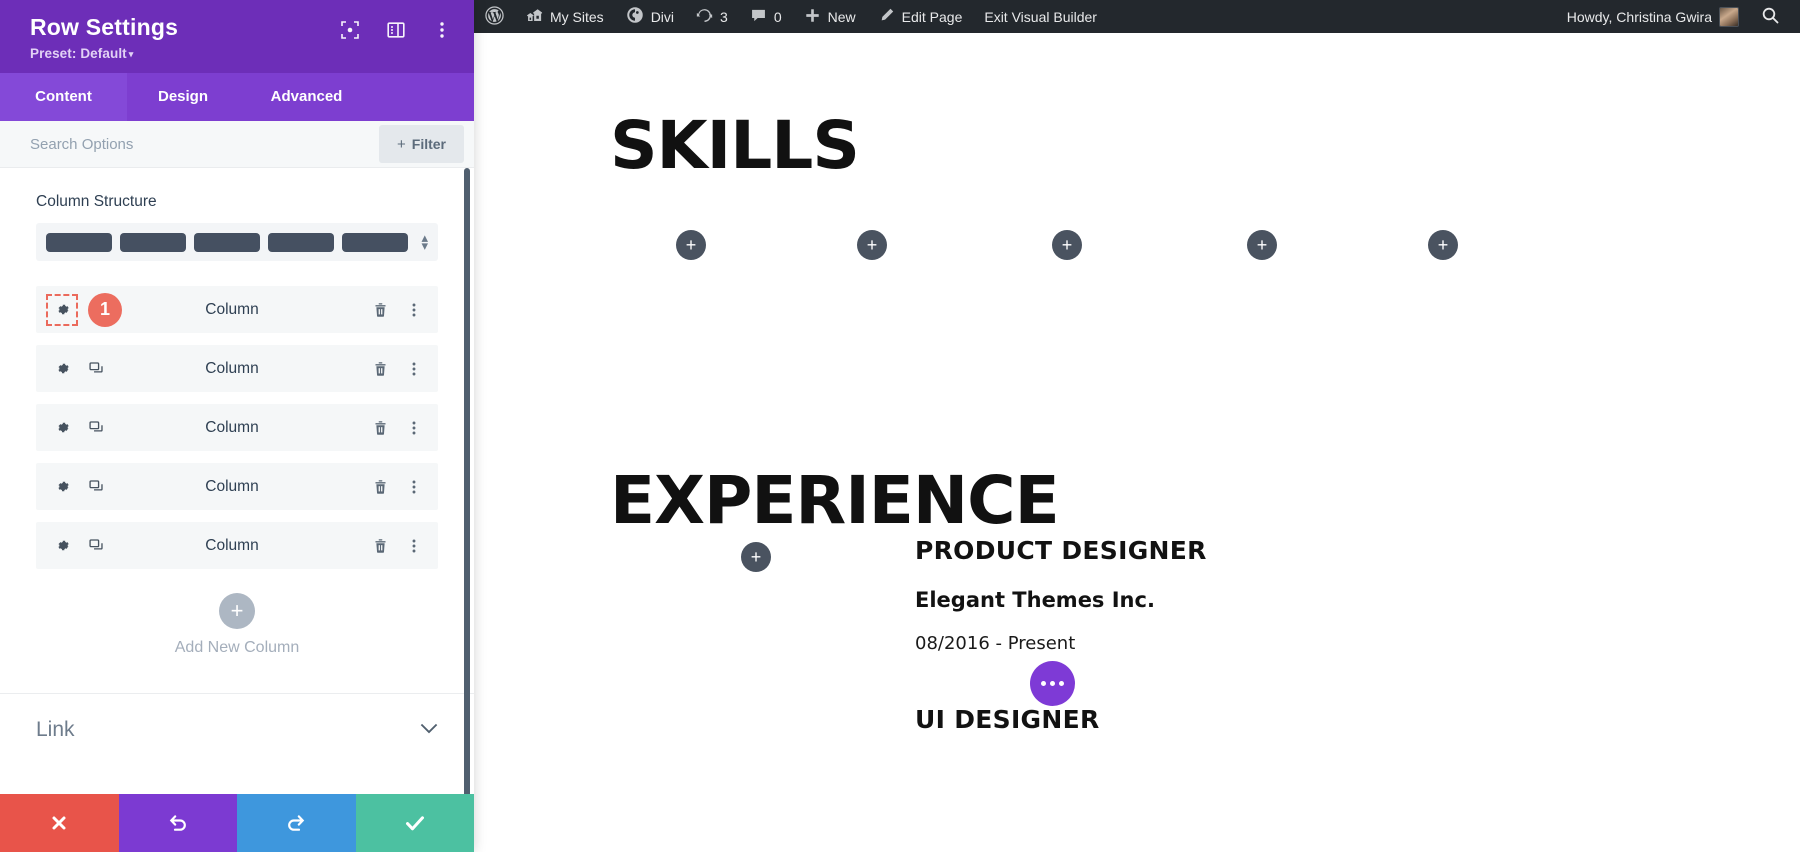 This screenshot has height=852, width=1800. What do you see at coordinates (1007, 719) in the screenshot?
I see `experience-entry: UI DESIGNER` at bounding box center [1007, 719].